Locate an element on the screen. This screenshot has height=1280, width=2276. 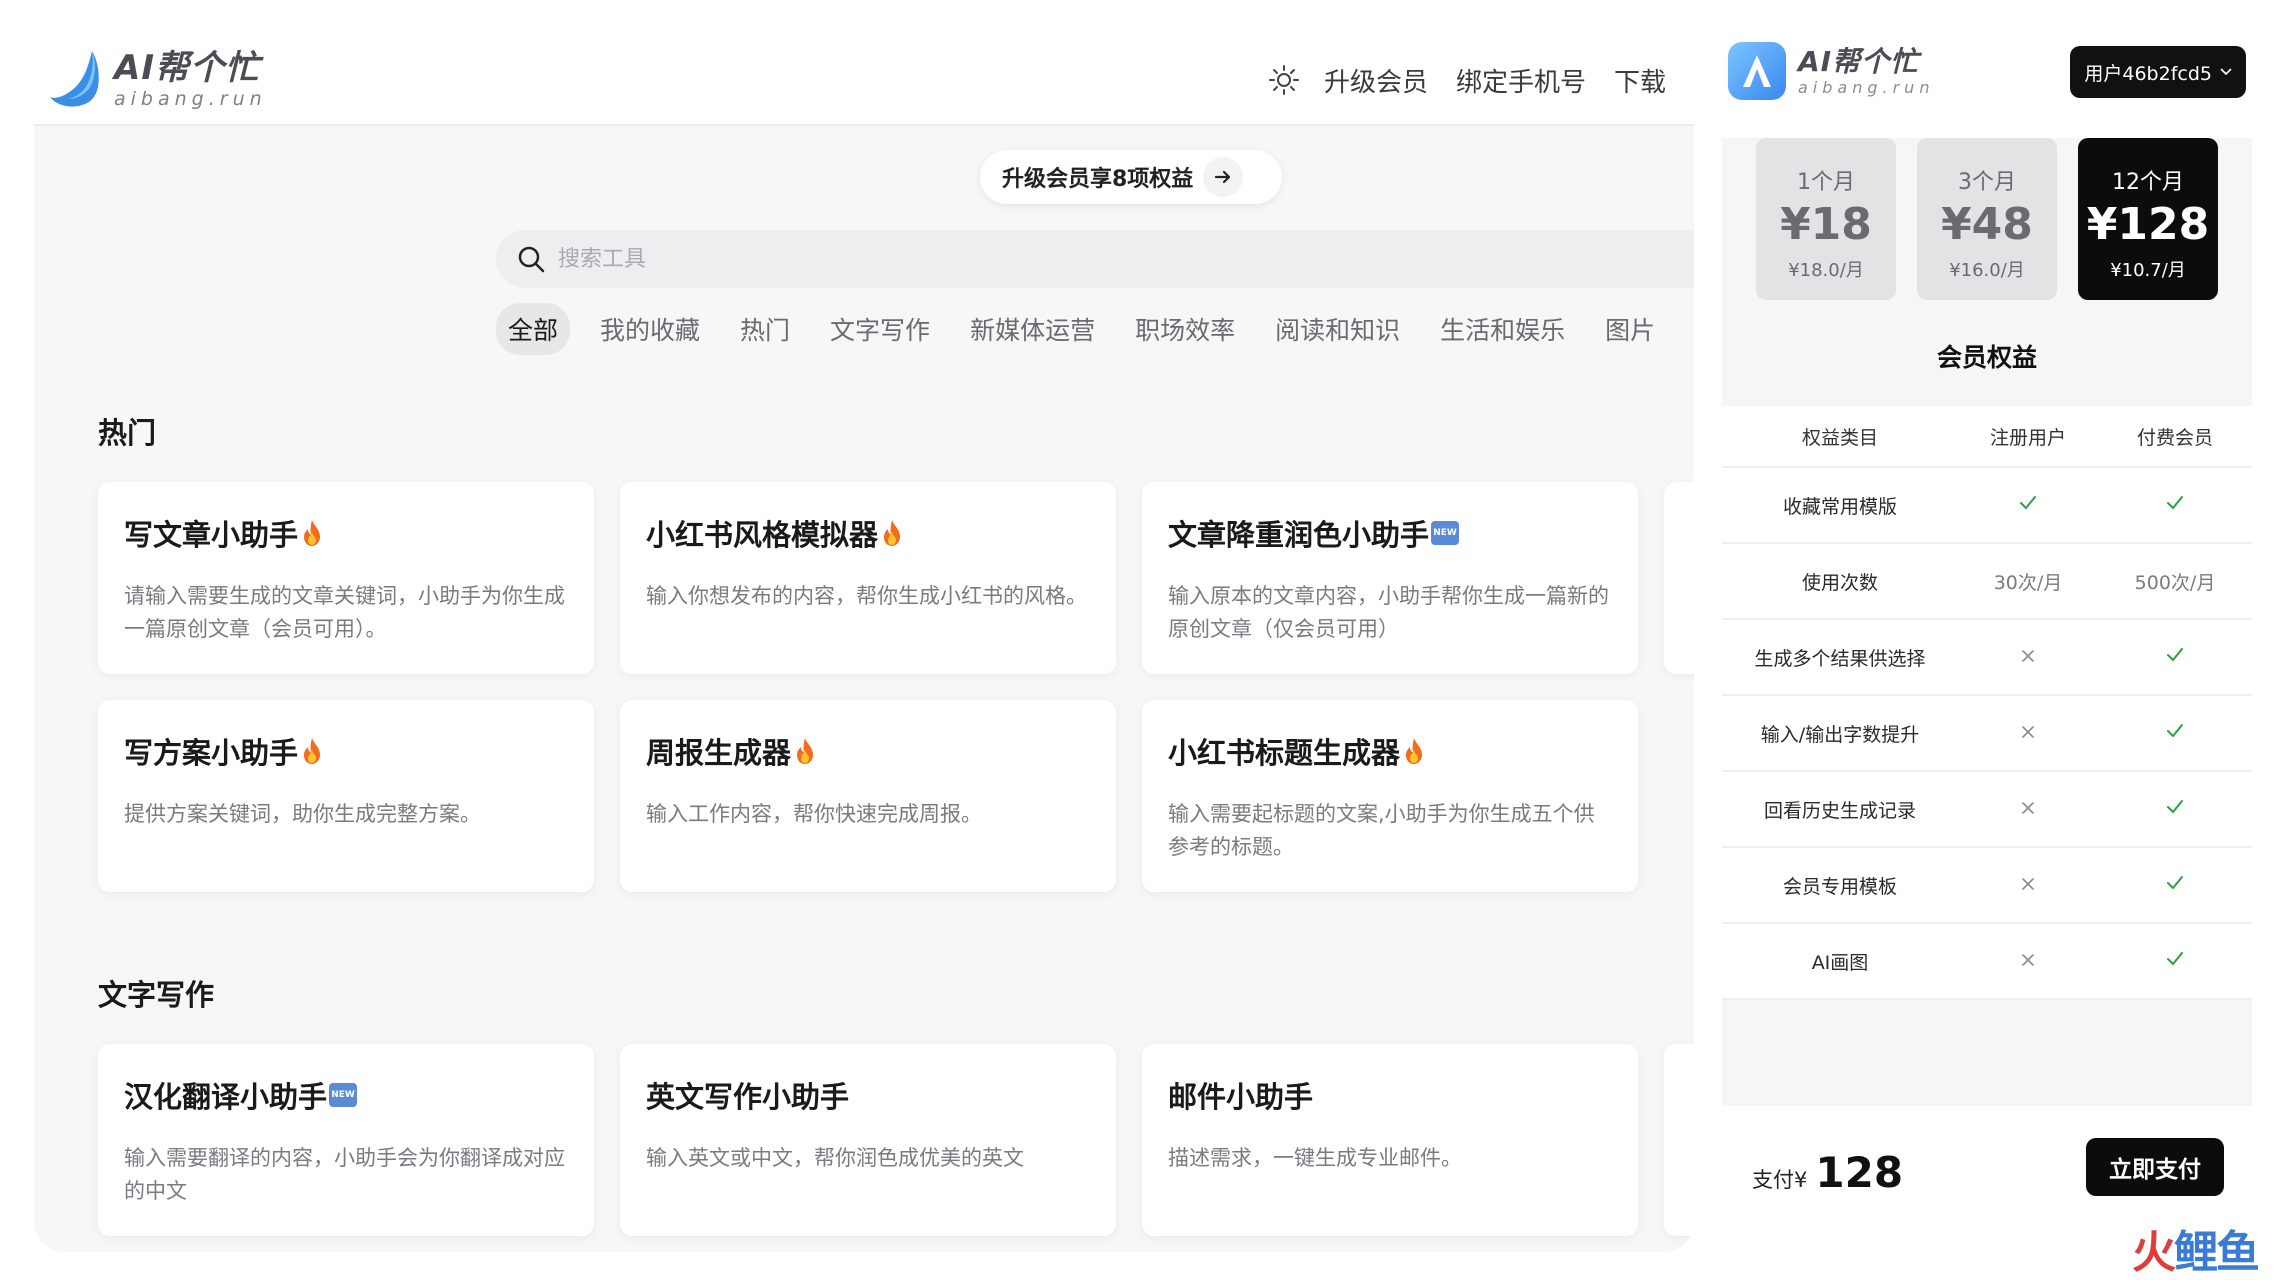
brand-domain: aibang.run is located at coordinates (190, 99).